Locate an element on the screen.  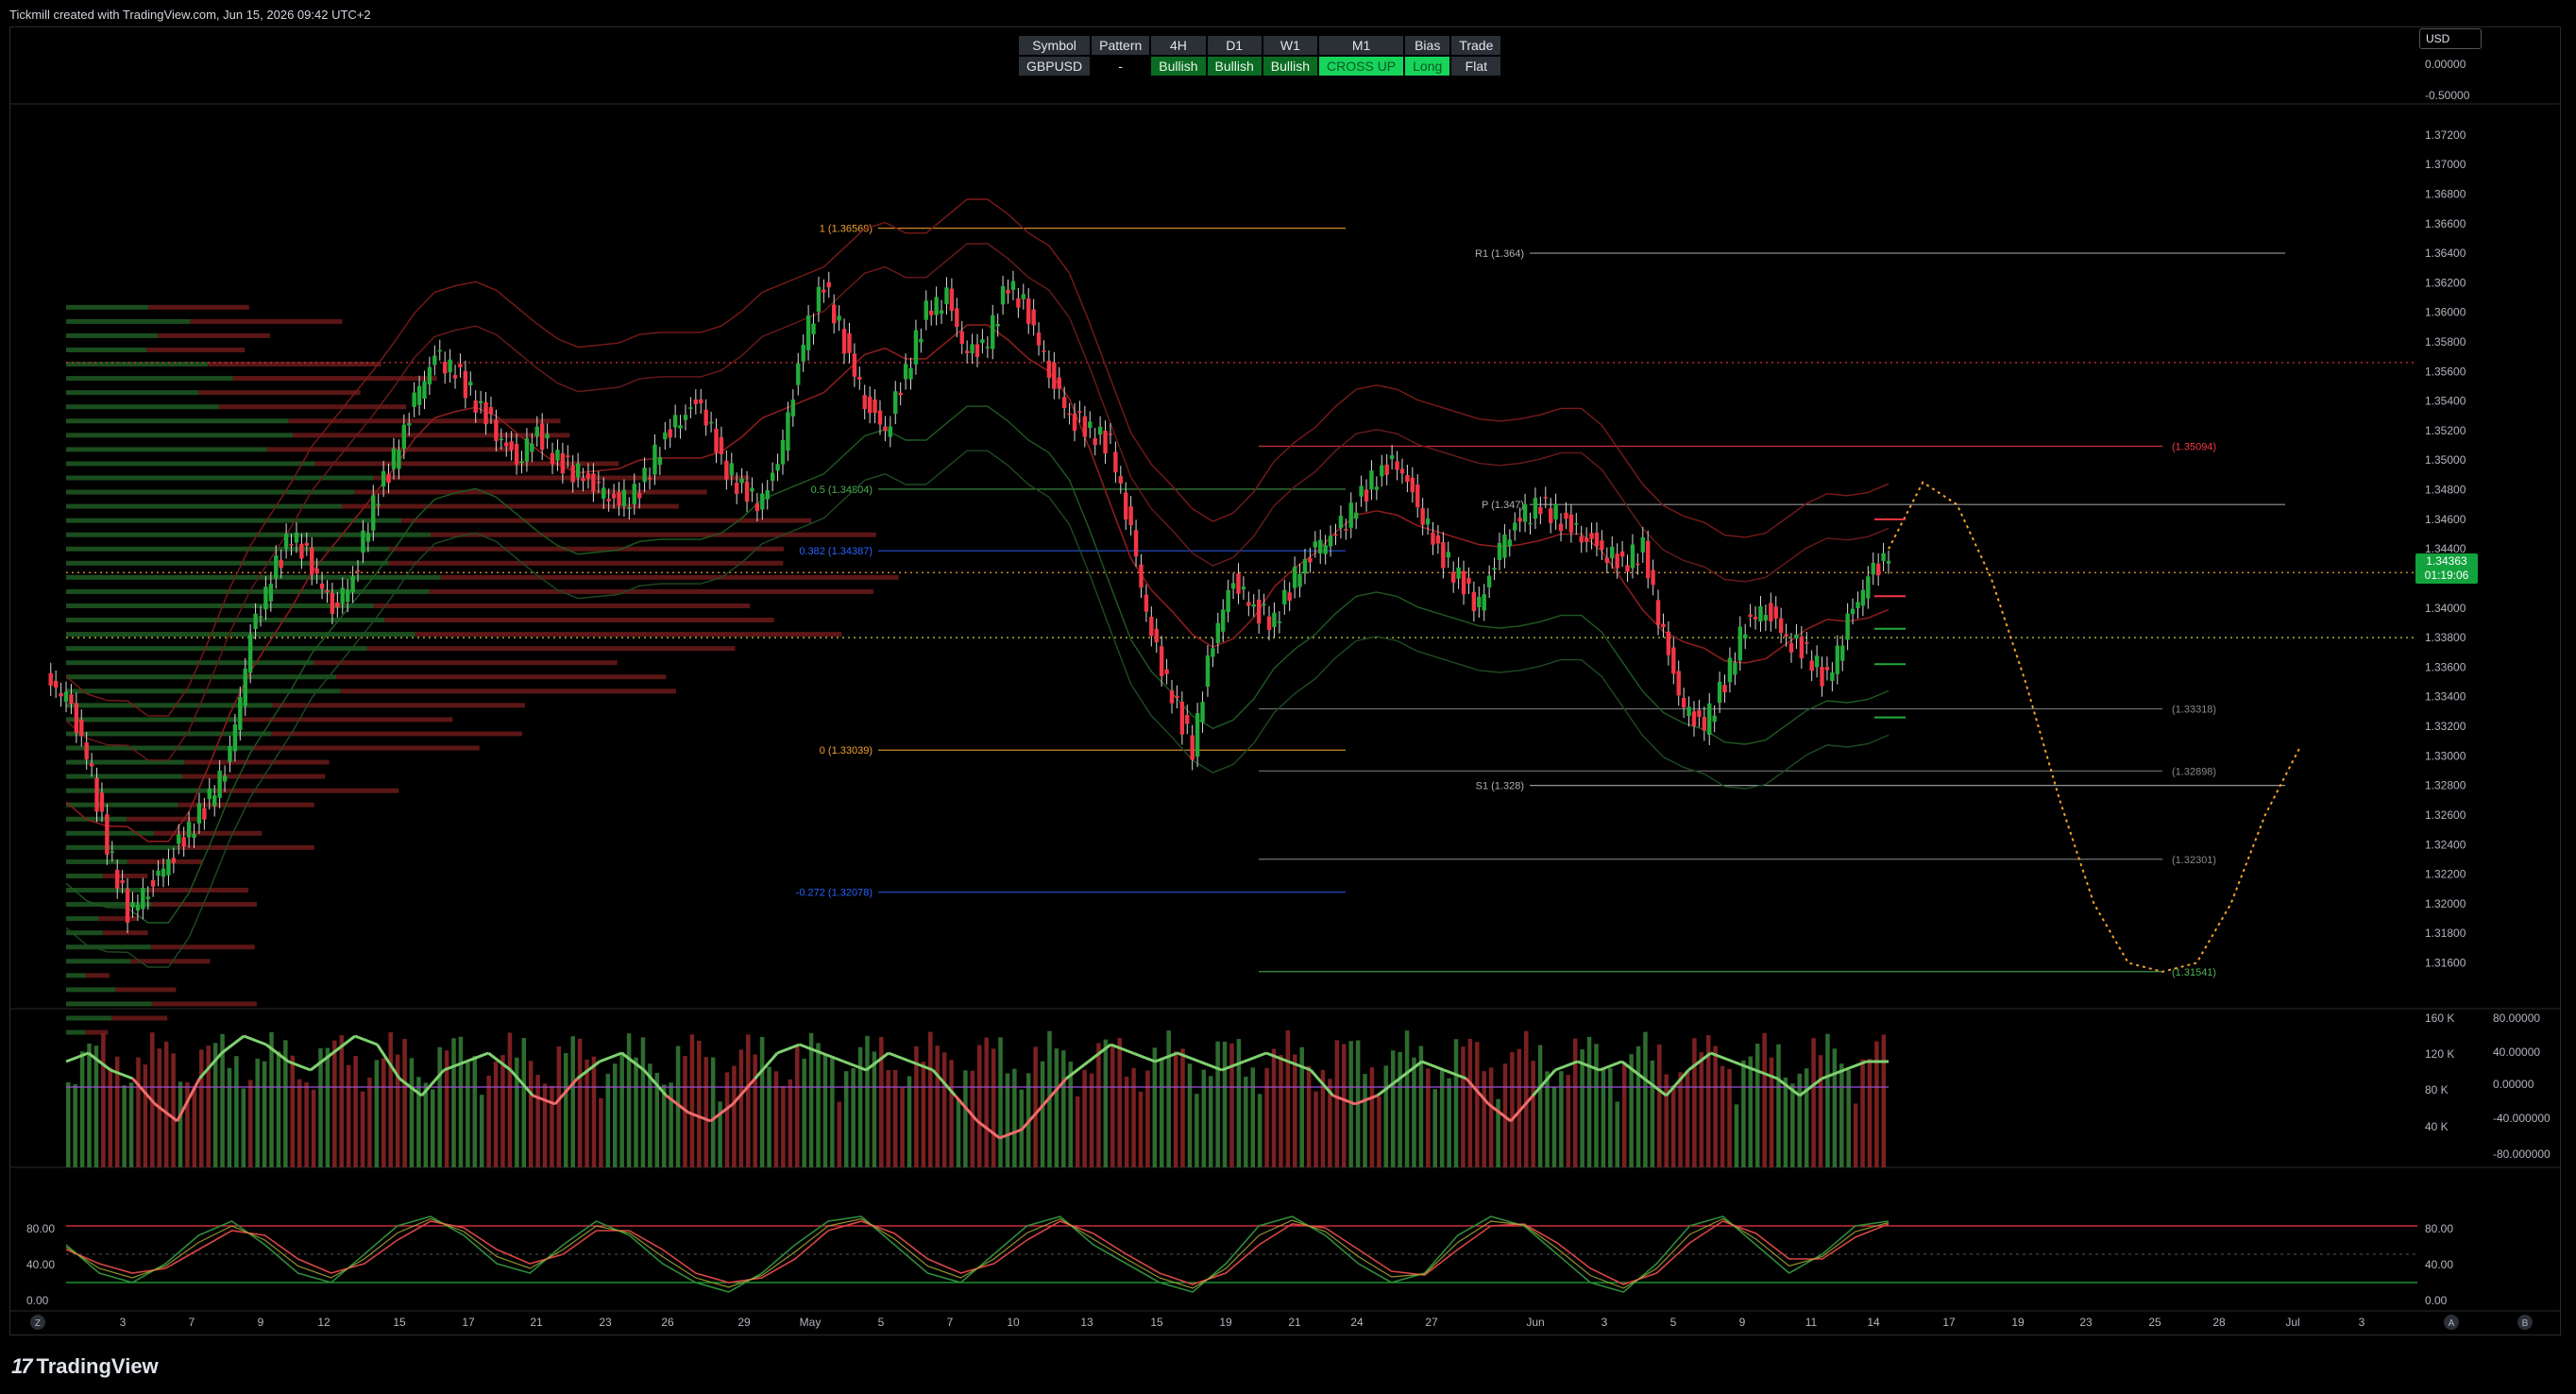
header-trade: Trade is located at coordinates (1476, 45).